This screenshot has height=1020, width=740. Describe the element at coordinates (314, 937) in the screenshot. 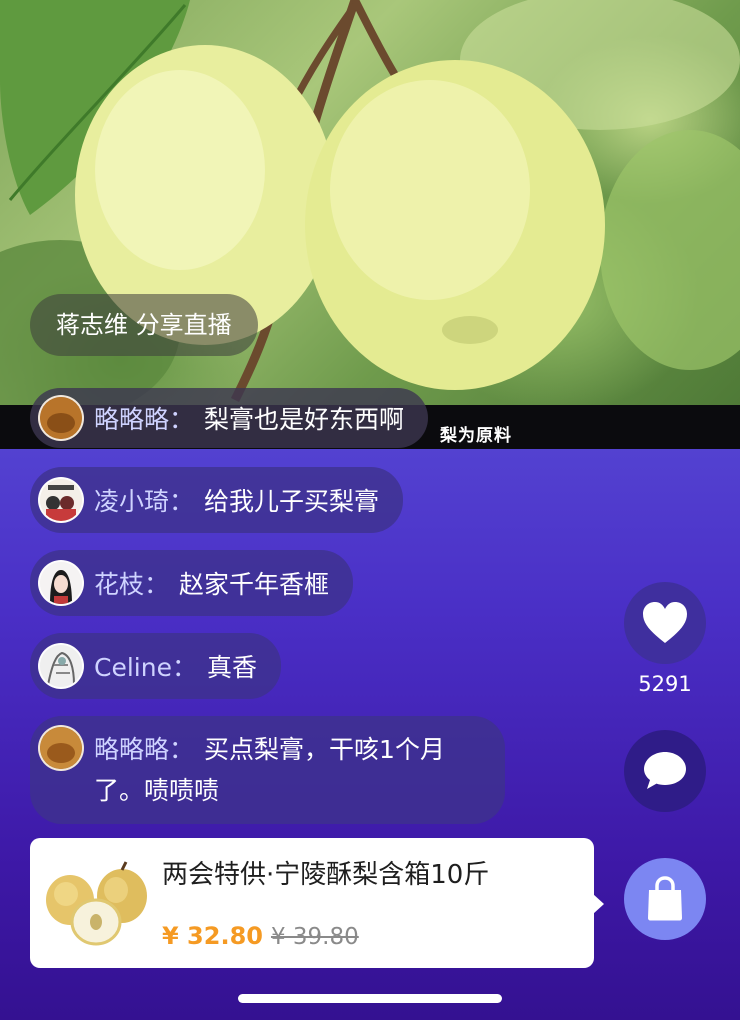

I see `original-price: ¥ 39.80` at that location.